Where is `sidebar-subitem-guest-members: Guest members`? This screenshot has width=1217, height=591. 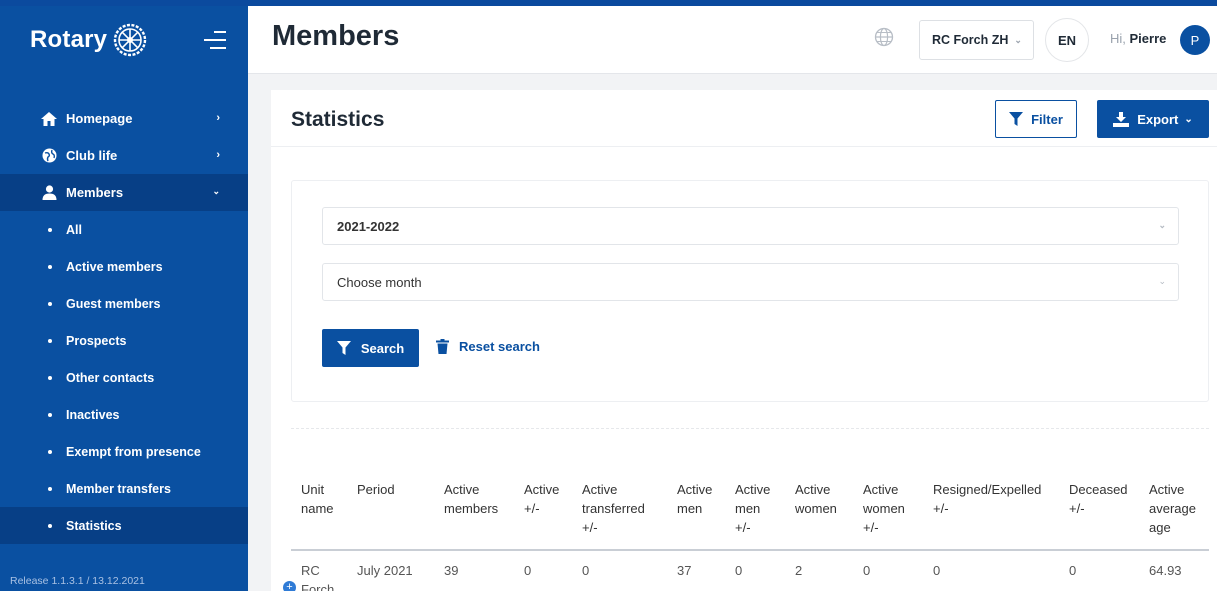 sidebar-subitem-guest-members: Guest members is located at coordinates (124, 303).